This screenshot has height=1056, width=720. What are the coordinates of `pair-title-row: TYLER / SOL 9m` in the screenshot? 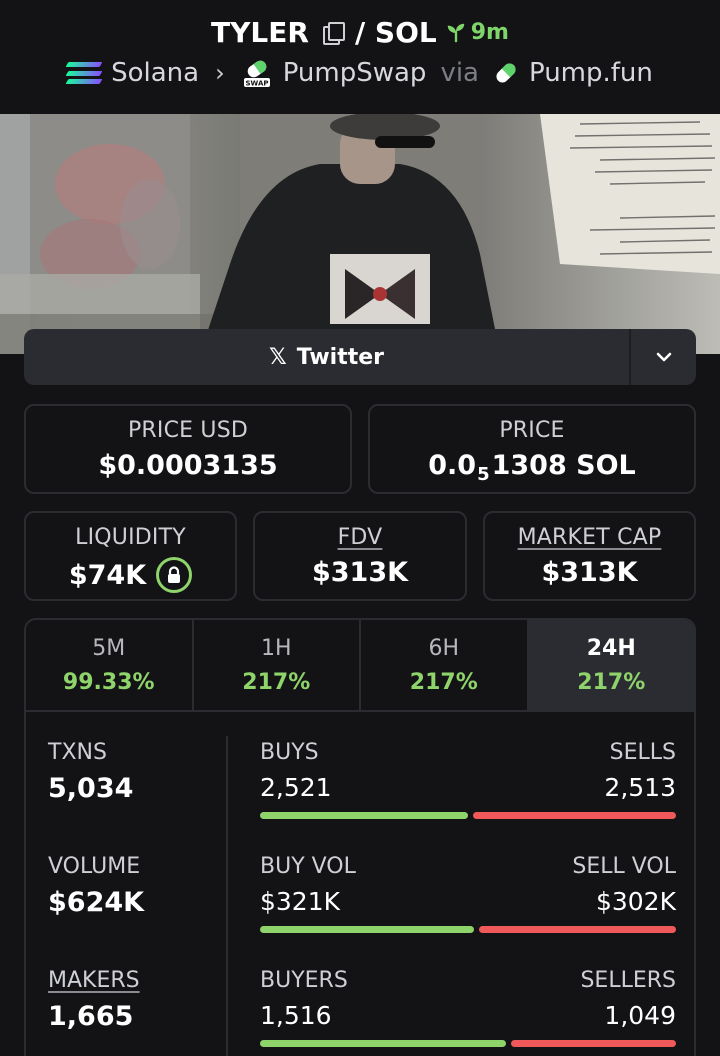 It's located at (360, 32).